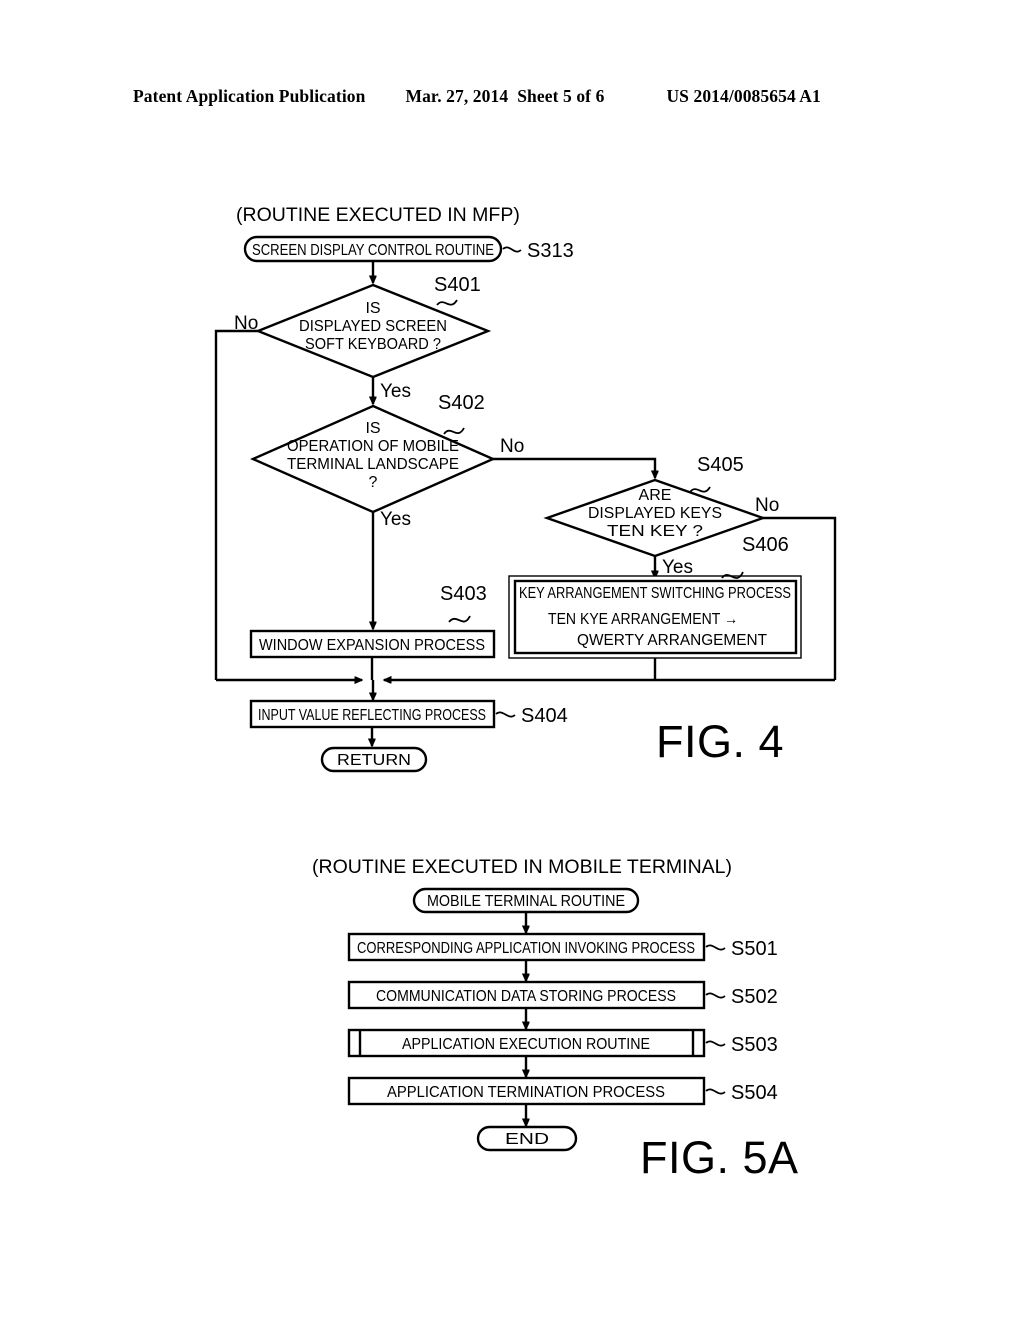 This screenshot has height=1320, width=1024. What do you see at coordinates (754, 1093) in the screenshot?
I see `step-ref-s504: S504` at bounding box center [754, 1093].